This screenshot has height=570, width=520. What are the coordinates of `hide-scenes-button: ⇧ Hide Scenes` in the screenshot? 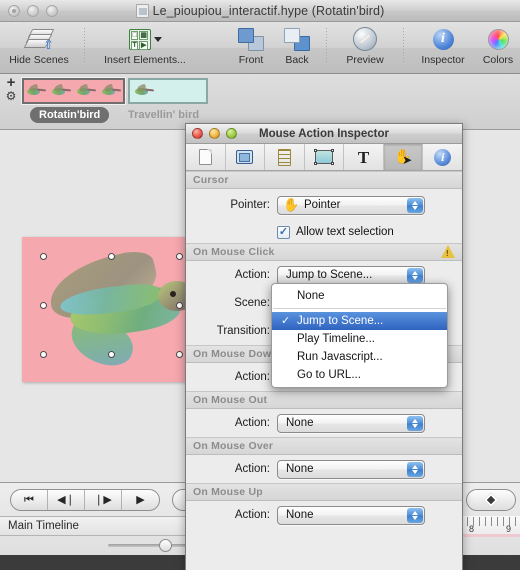 It's located at (39, 48).